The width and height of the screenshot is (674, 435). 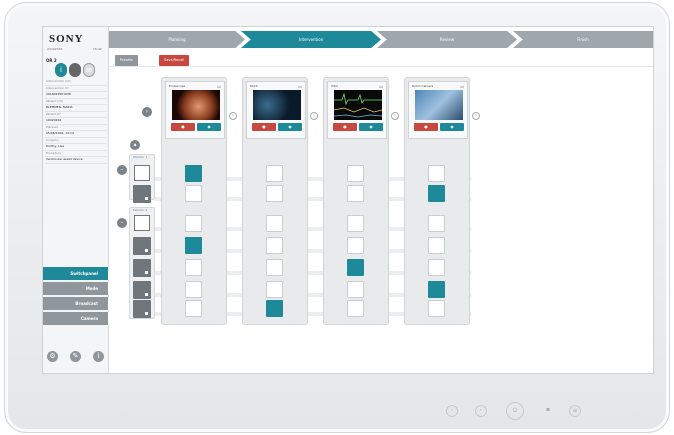 What do you see at coordinates (76, 273) in the screenshot?
I see `nav-item-switchpanel: Switchpanel` at bounding box center [76, 273].